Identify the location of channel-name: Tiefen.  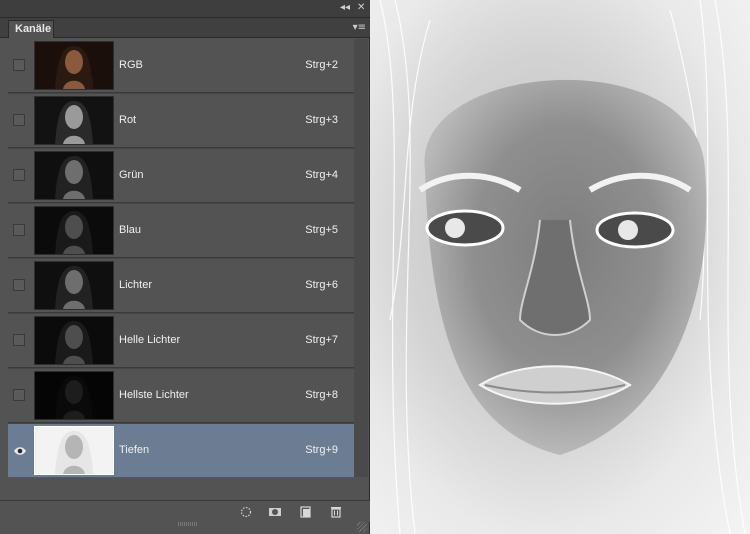
(134, 450).